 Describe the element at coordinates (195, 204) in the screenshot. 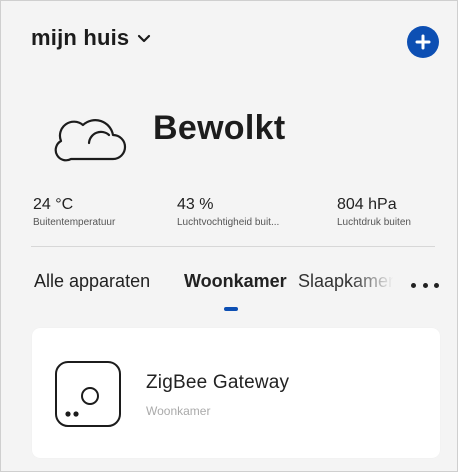

I see `stat-value: 43 %` at that location.